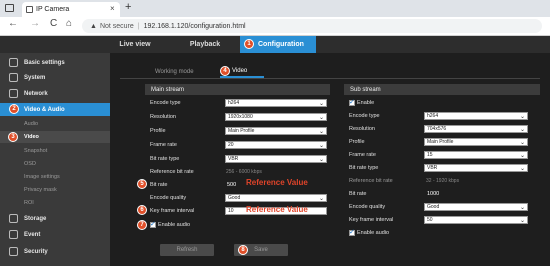 The height and width of the screenshot is (266, 550). What do you see at coordinates (142, 210) in the screenshot?
I see `step-marker-6: 6` at bounding box center [142, 210].